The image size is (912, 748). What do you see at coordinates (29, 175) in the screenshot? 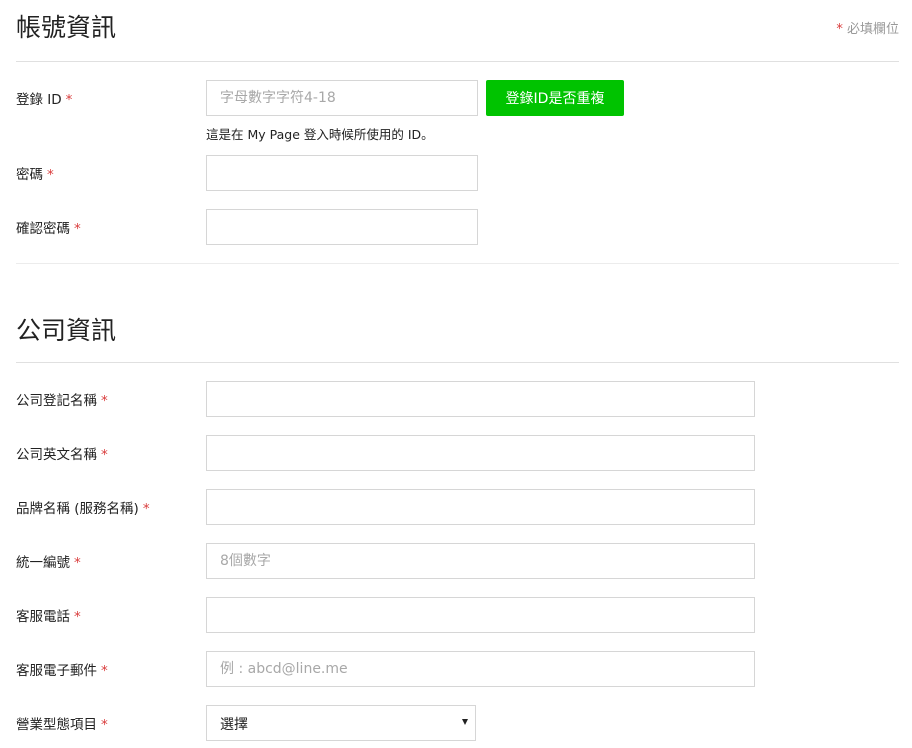
I see `password-label-text: 密碼` at bounding box center [29, 175].